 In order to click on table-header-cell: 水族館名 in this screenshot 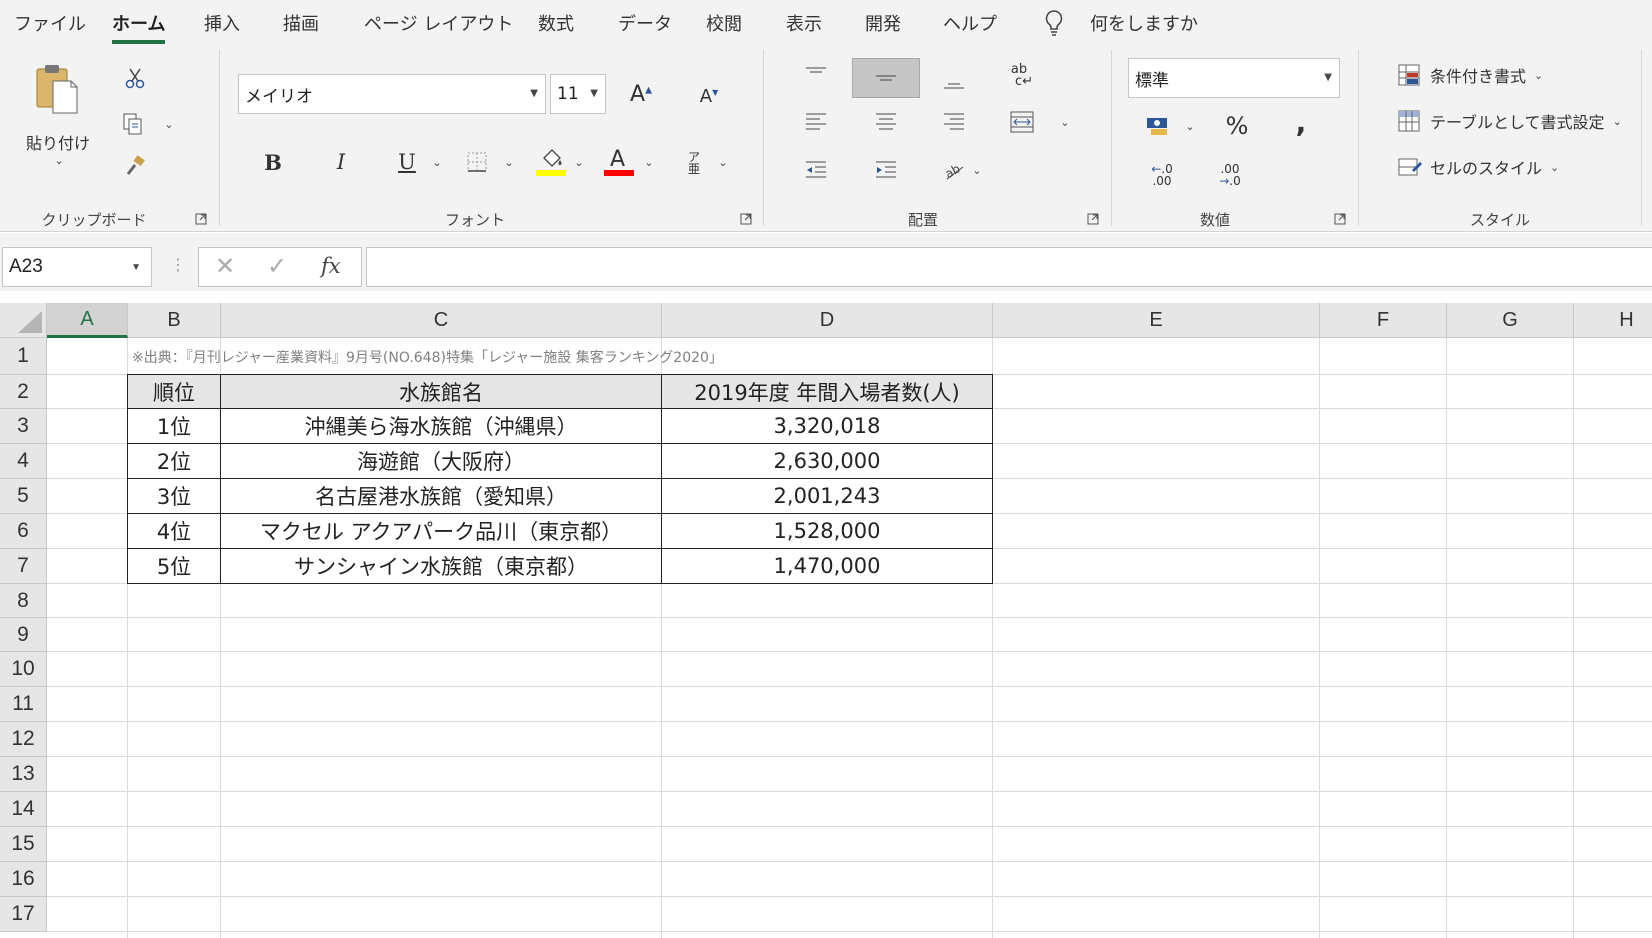, I will do `click(441, 391)`.